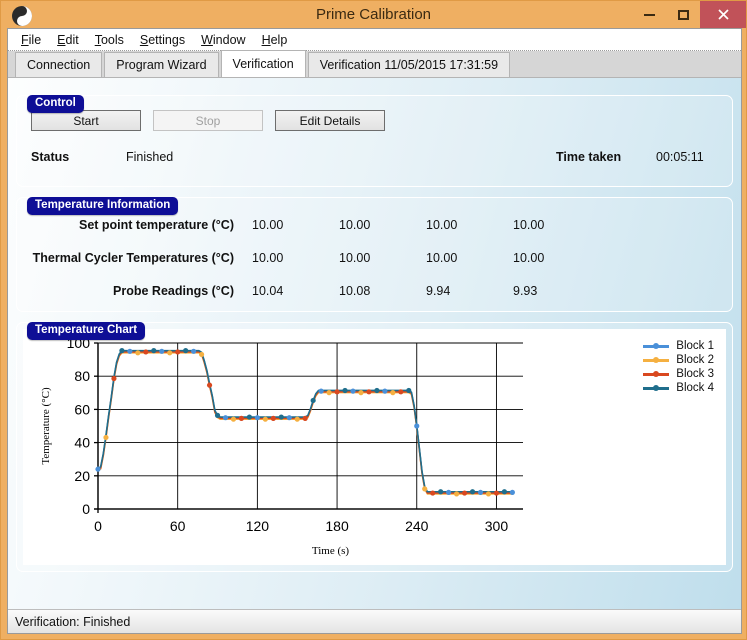 The width and height of the screenshot is (747, 640). What do you see at coordinates (61, 39) in the screenshot?
I see `menu-edit-mnemonic: E` at bounding box center [61, 39].